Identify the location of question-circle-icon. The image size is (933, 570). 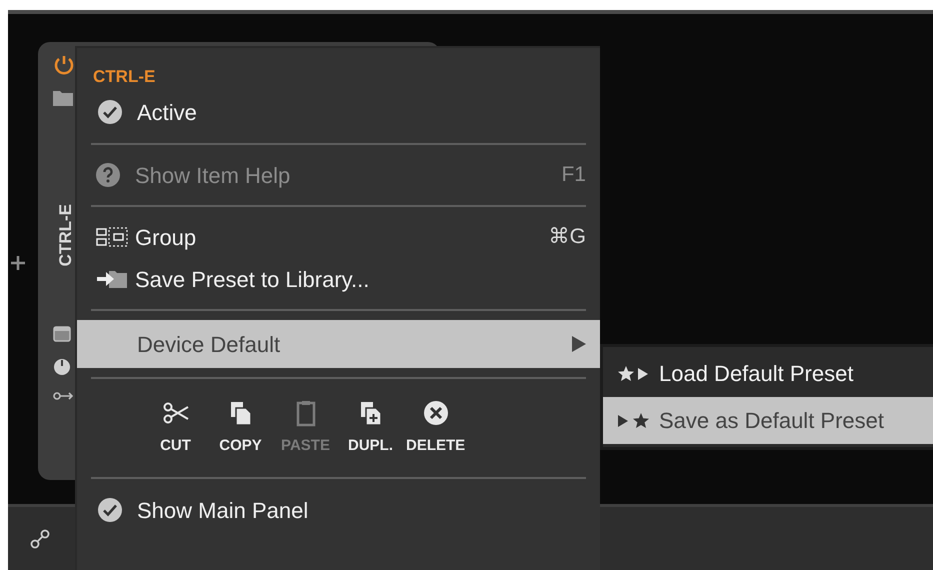
(108, 175).